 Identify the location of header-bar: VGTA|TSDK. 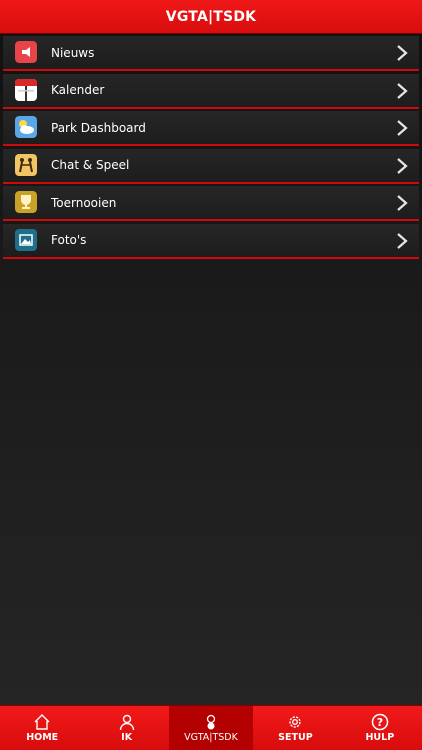
(211, 17).